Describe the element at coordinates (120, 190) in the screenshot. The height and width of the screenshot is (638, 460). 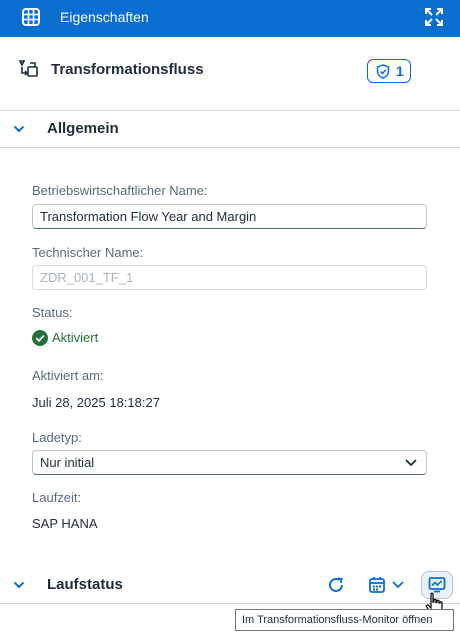
I see `business-name-label: Betriebswirtschaftlicher Name:` at that location.